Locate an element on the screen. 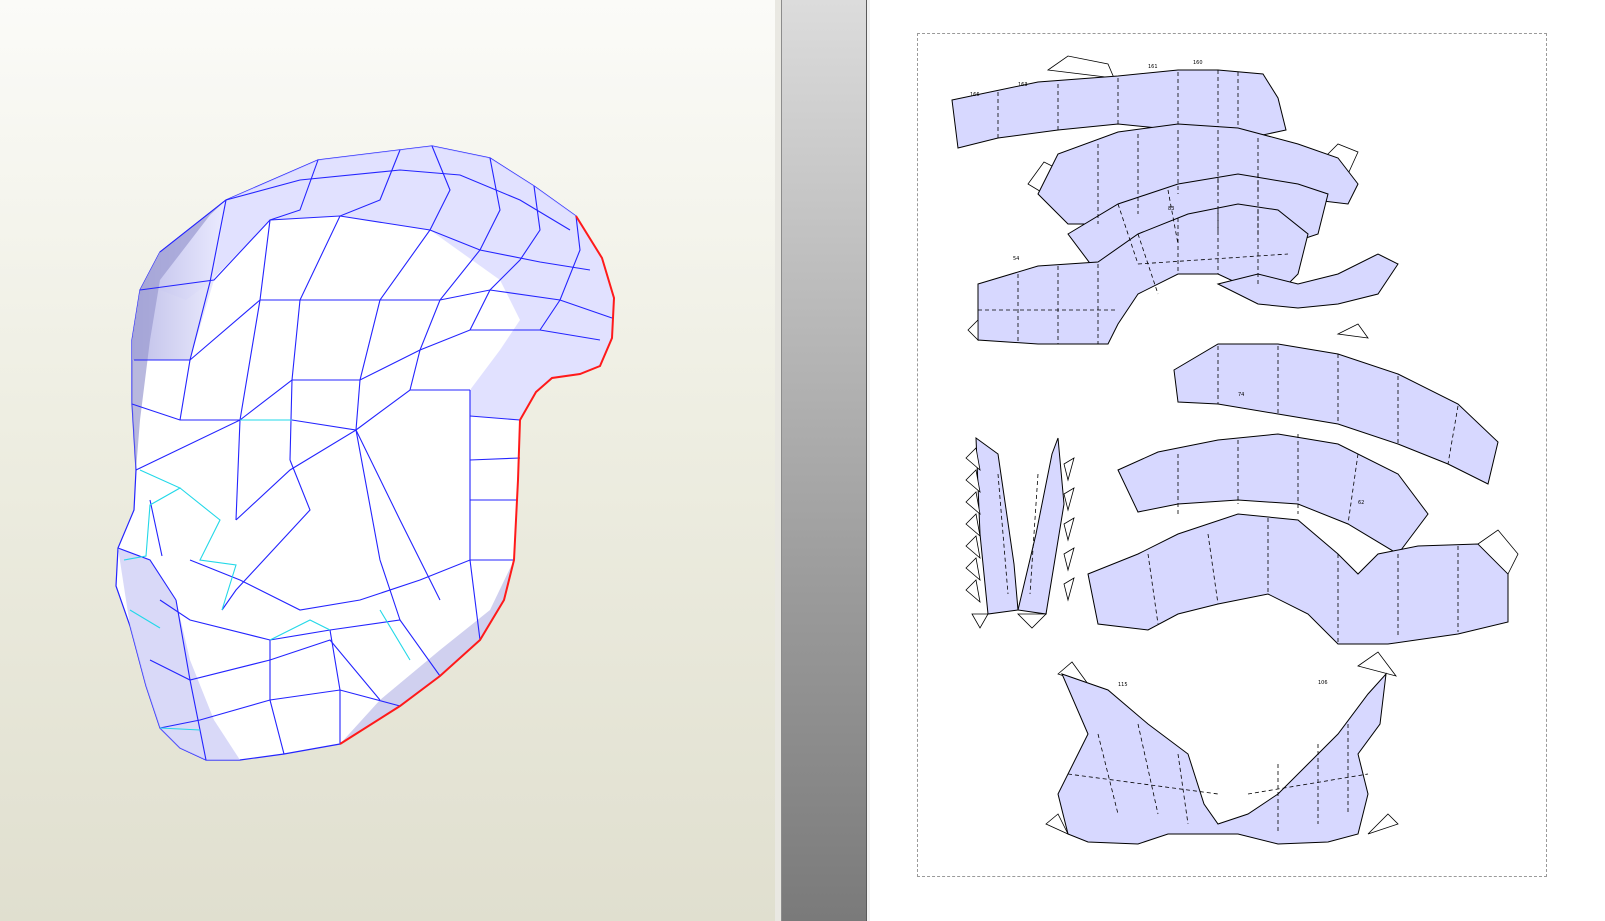  svg-text: 161 is located at coordinates (1153, 67).